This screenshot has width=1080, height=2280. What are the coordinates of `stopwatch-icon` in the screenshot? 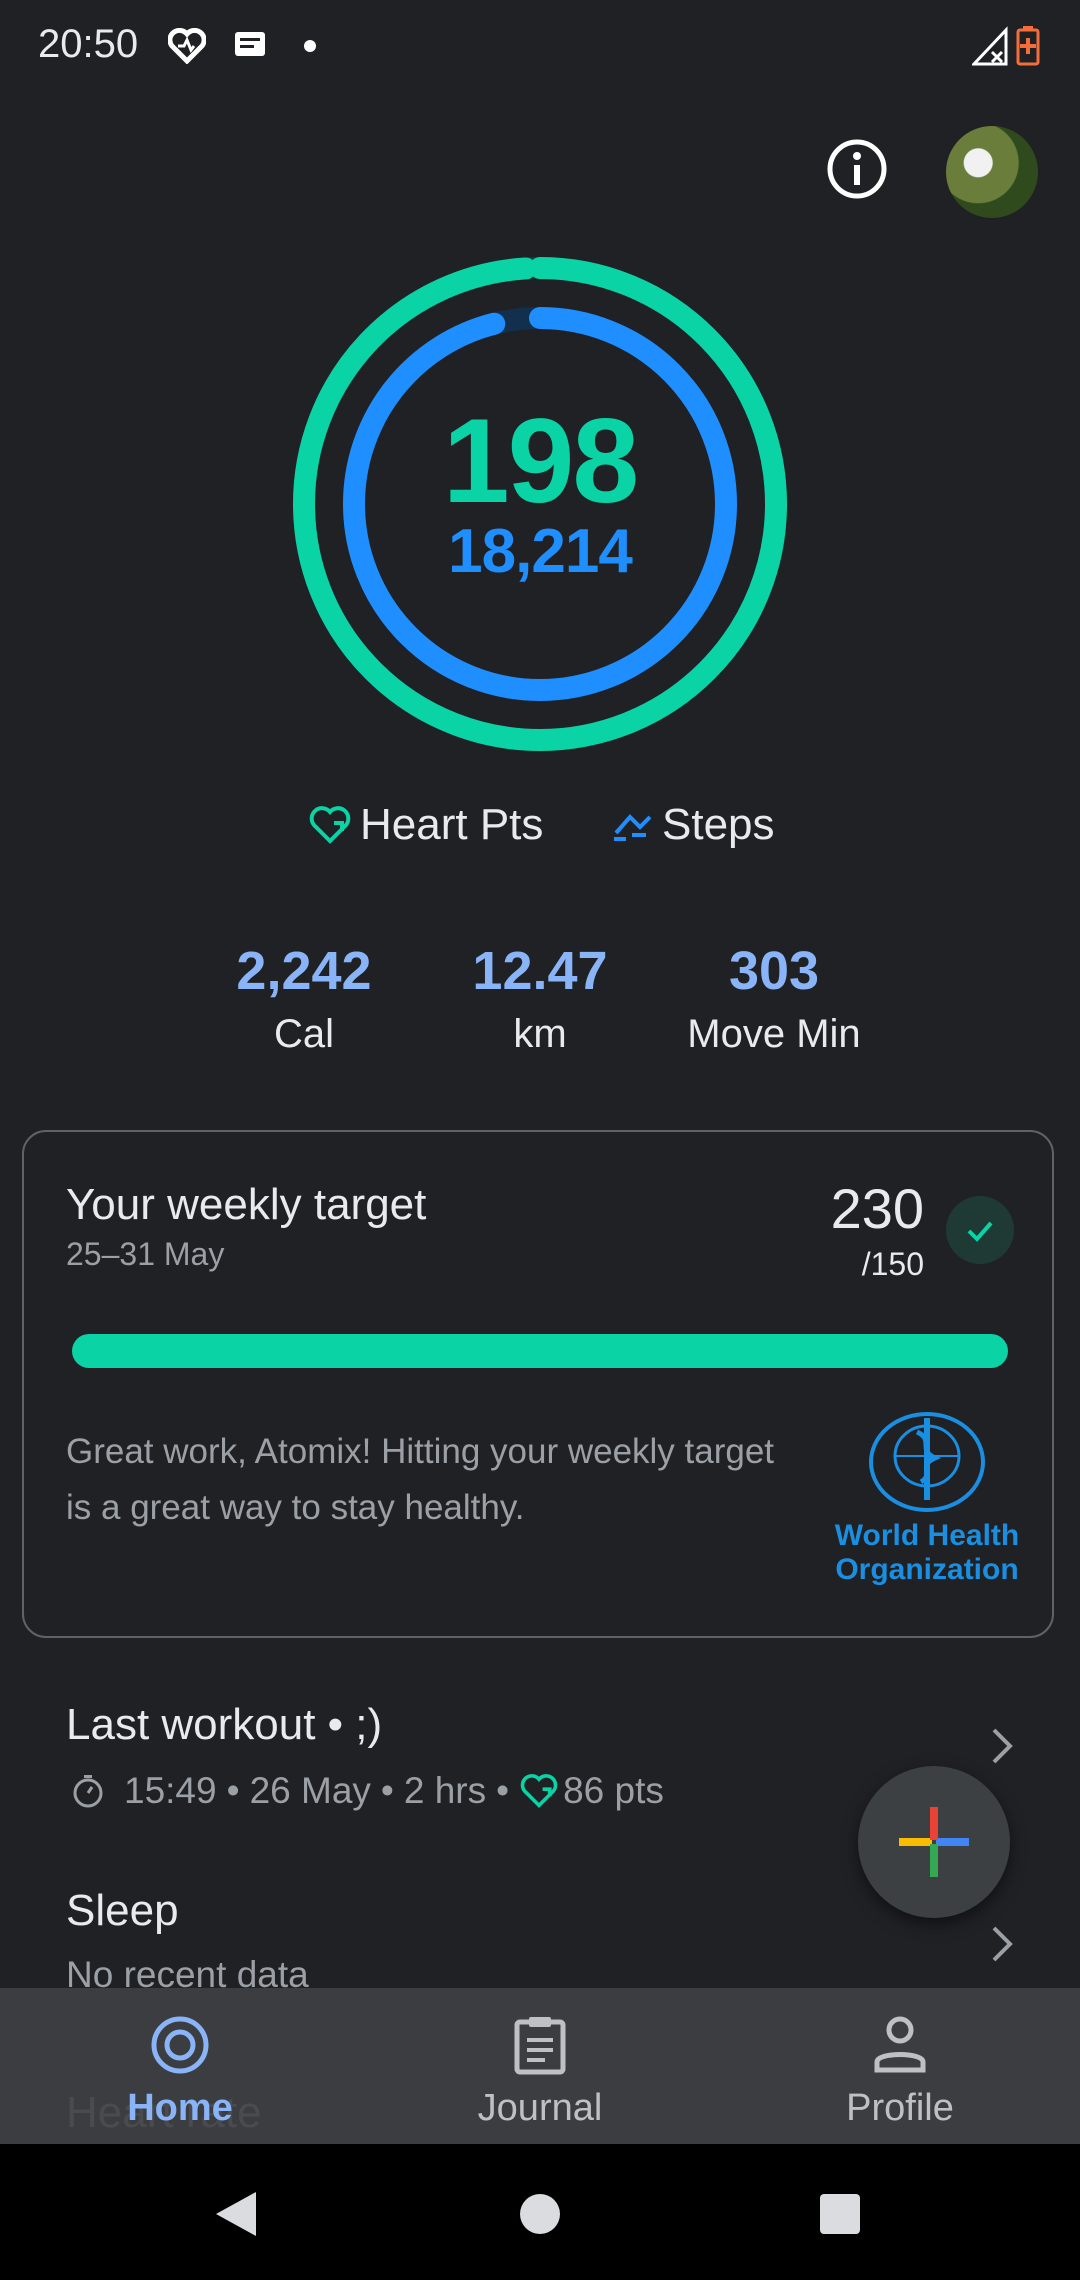 It's located at (88, 1791).